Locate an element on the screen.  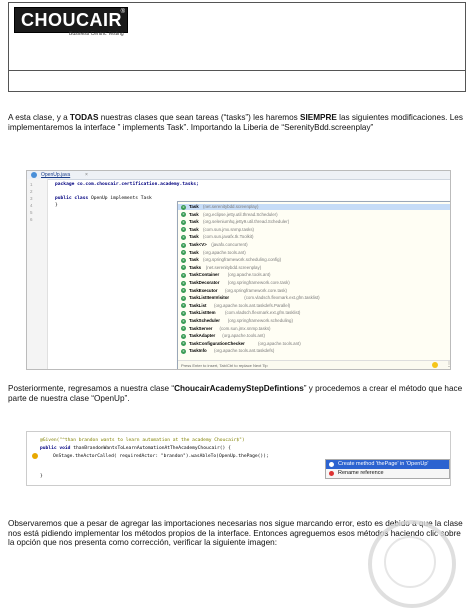
completion-item-name: TaskList is located at coordinates (198, 305).